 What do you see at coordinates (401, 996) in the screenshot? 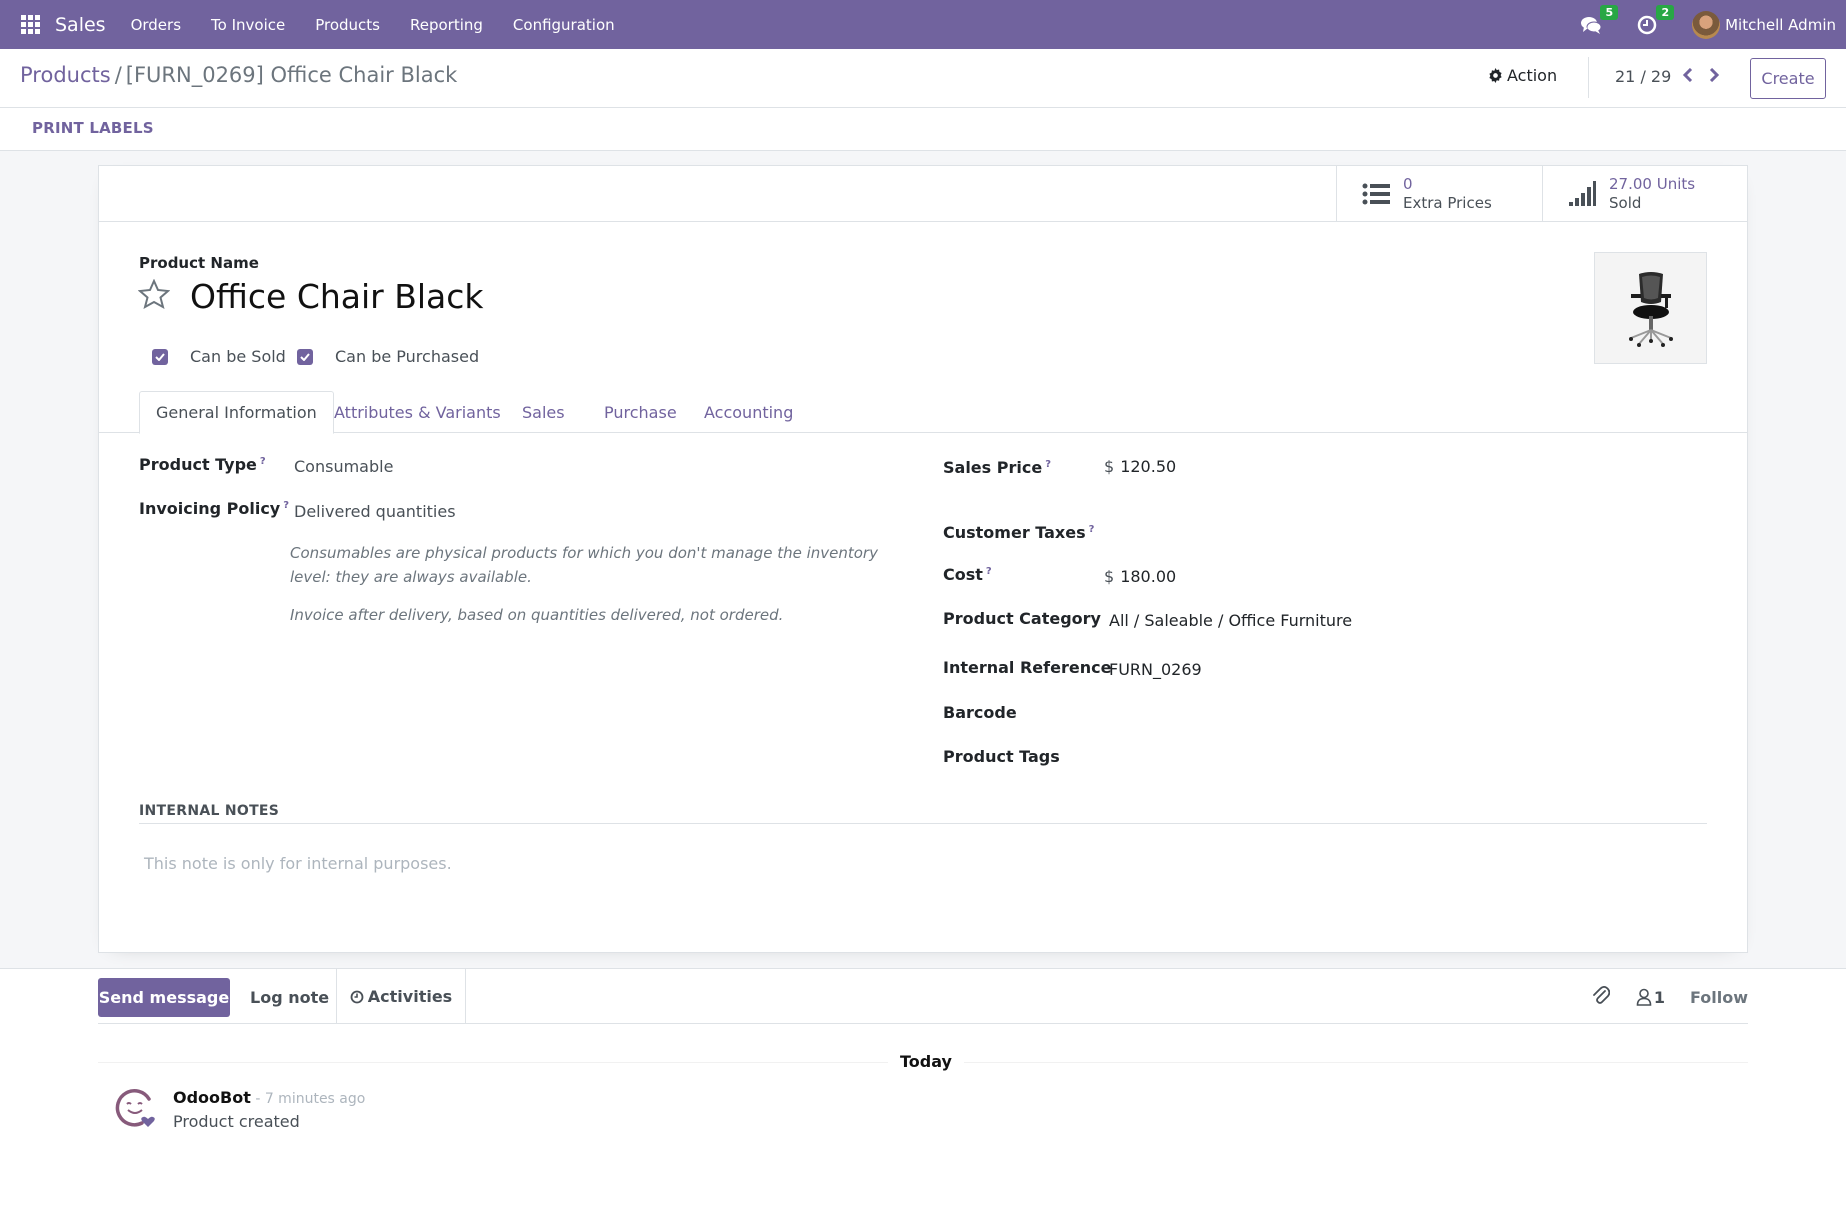
I see `activities-button: Activities` at bounding box center [401, 996].